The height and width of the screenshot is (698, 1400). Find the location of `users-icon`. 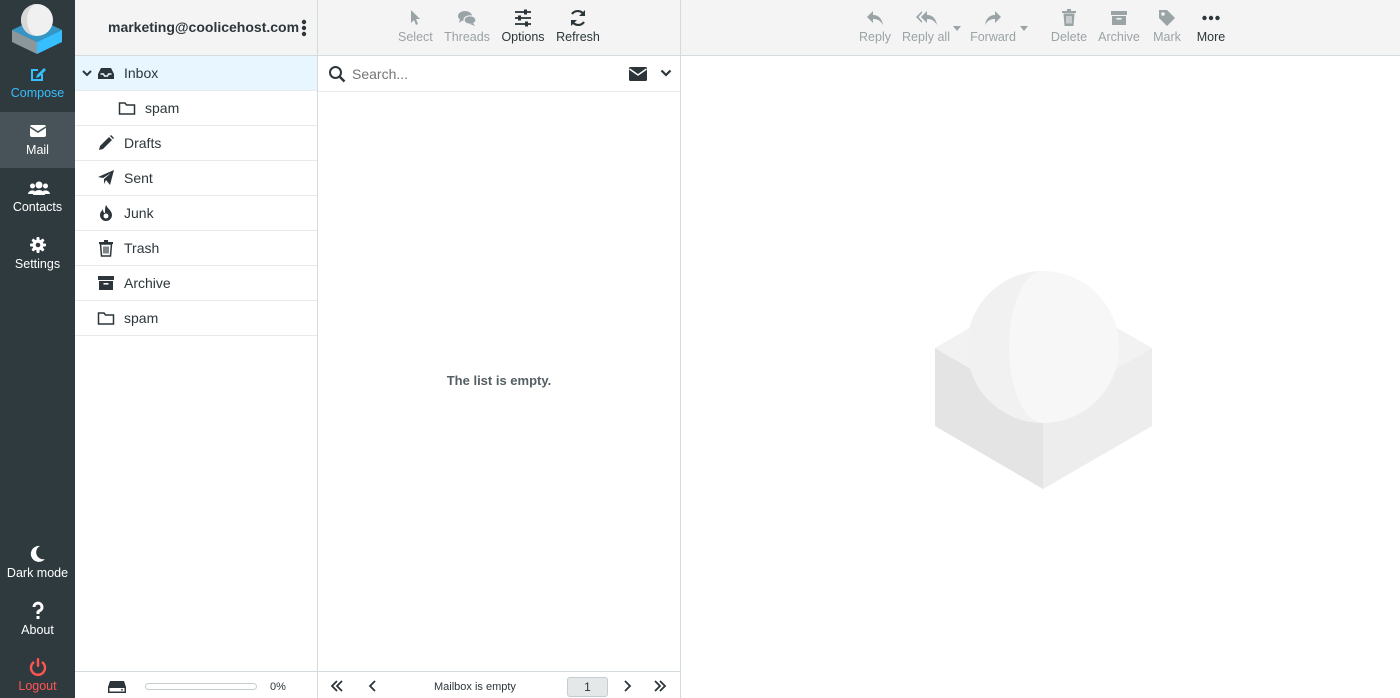

users-icon is located at coordinates (38, 188).